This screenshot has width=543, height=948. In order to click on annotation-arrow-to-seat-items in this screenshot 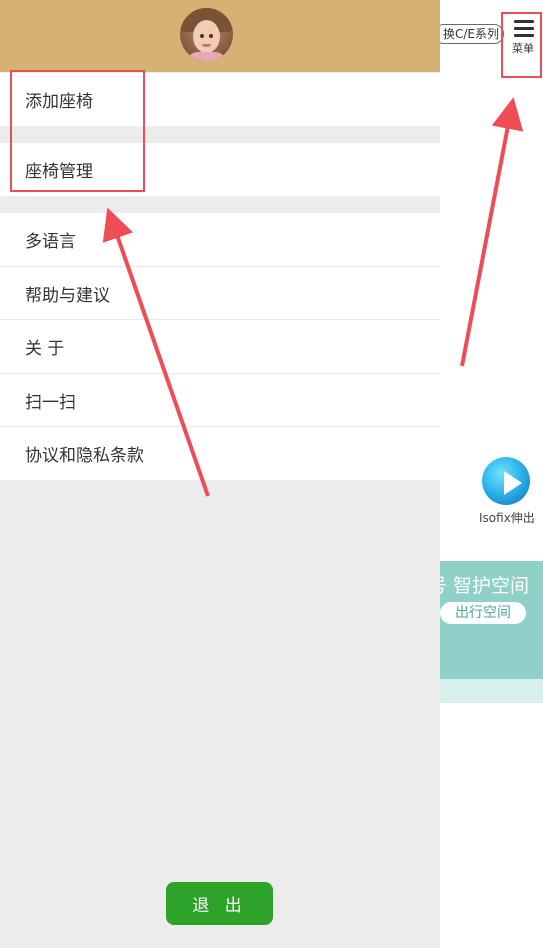, I will do `click(156, 352)`.